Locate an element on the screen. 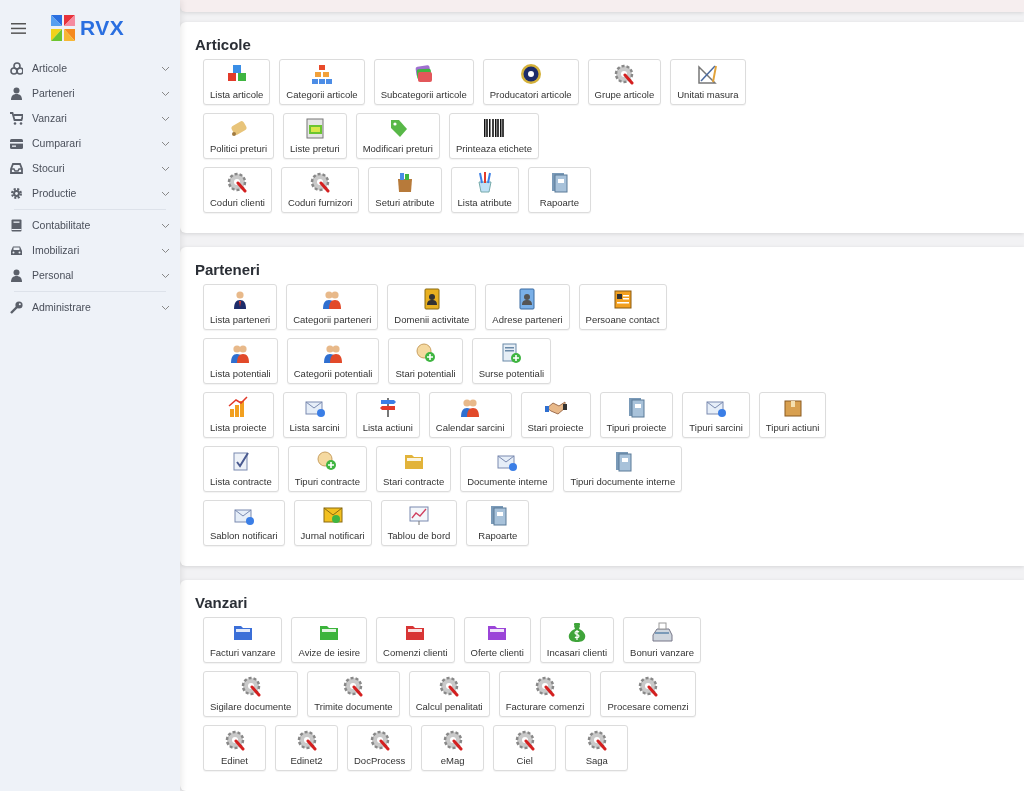  contact-card-icon is located at coordinates (622, 299).